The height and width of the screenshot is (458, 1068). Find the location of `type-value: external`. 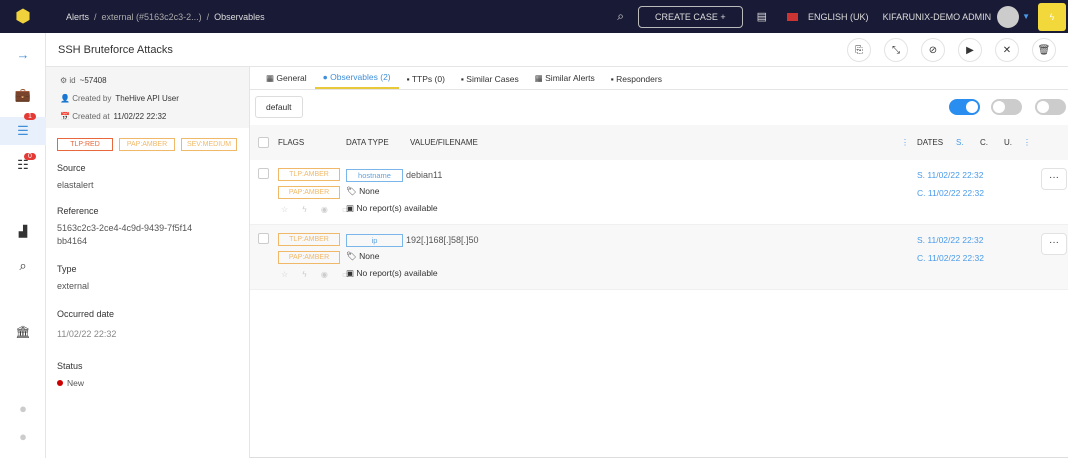

type-value: external is located at coordinates (73, 286).